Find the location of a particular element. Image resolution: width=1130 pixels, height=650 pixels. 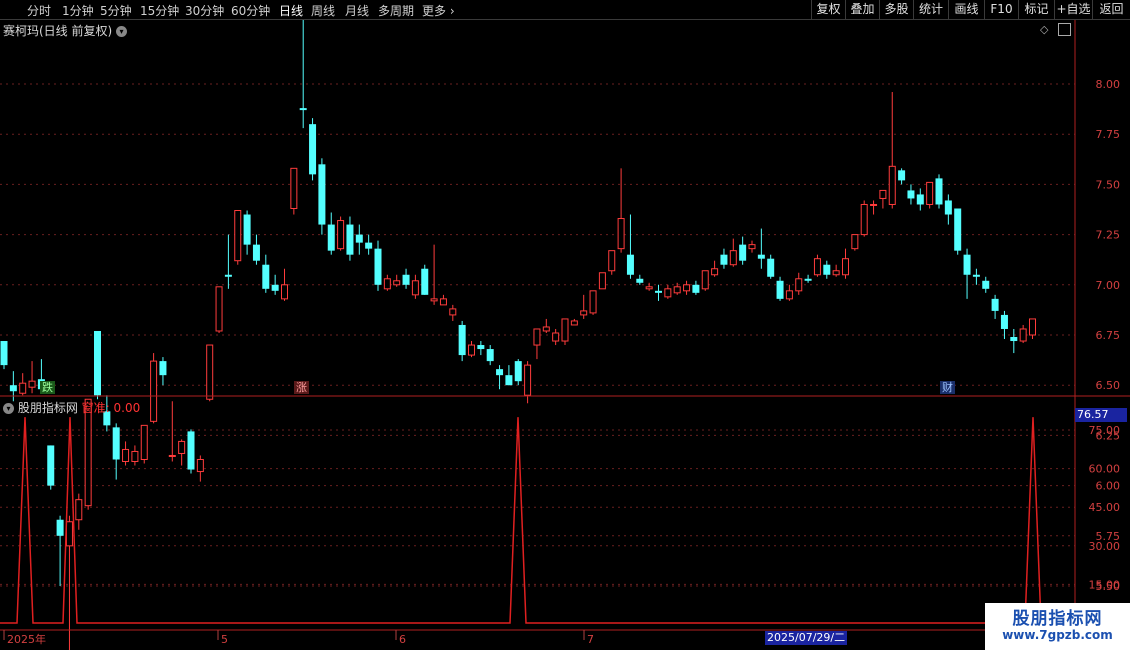

toolbar-action-6: 标记 is located at coordinates (1036, 9).